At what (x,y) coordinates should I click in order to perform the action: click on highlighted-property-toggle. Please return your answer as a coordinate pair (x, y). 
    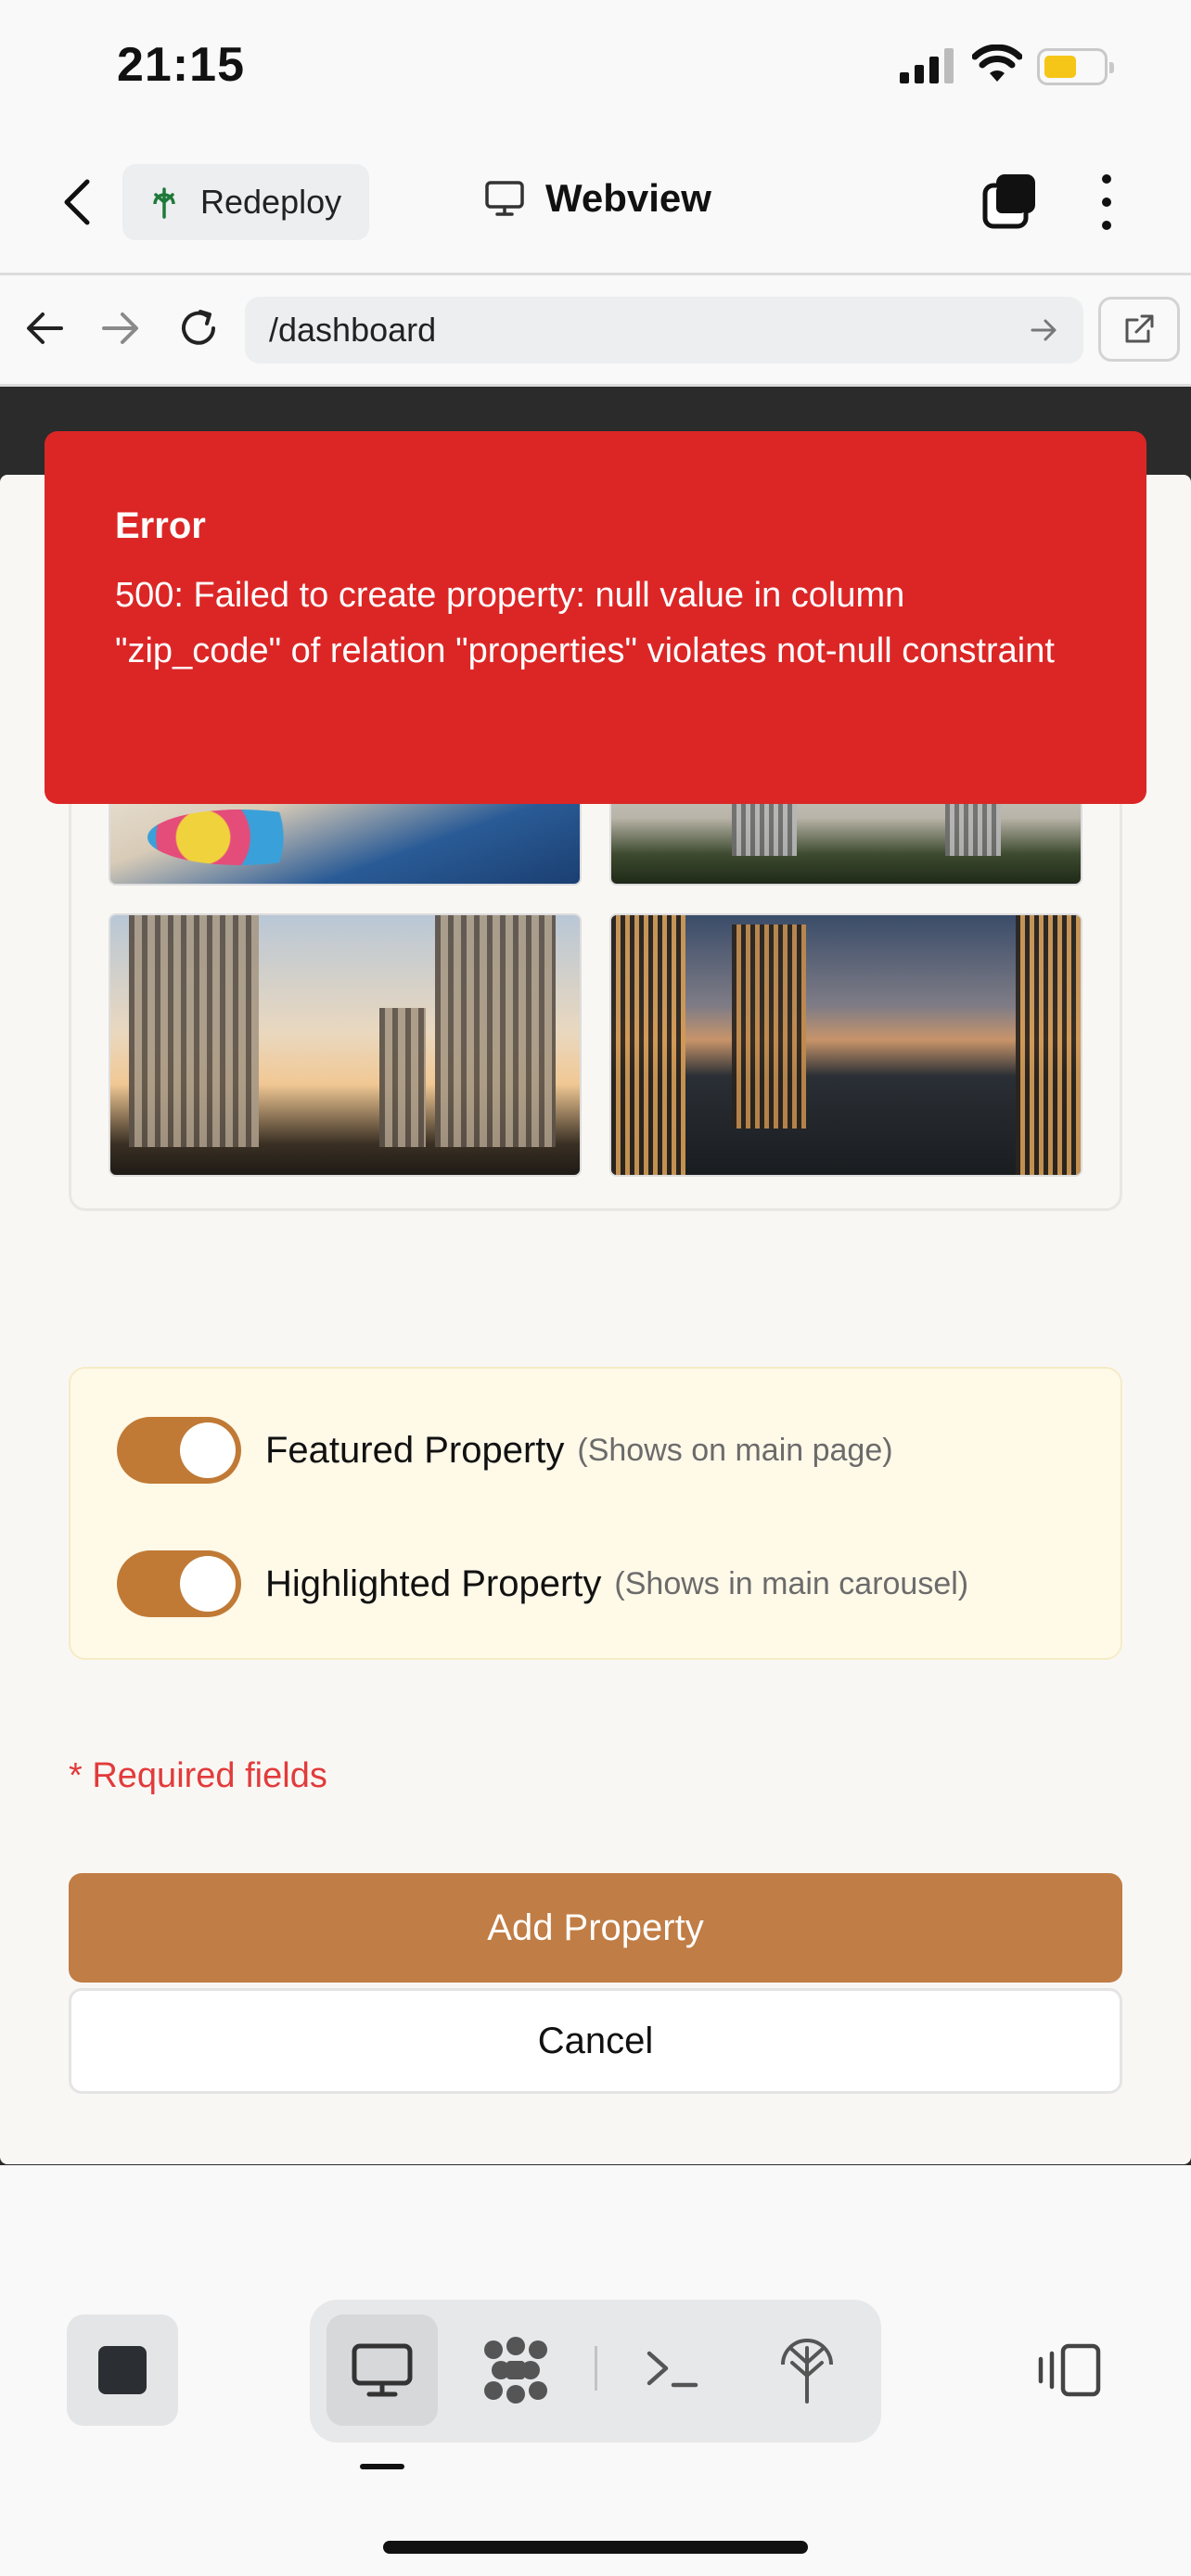
    Looking at the image, I should click on (179, 1584).